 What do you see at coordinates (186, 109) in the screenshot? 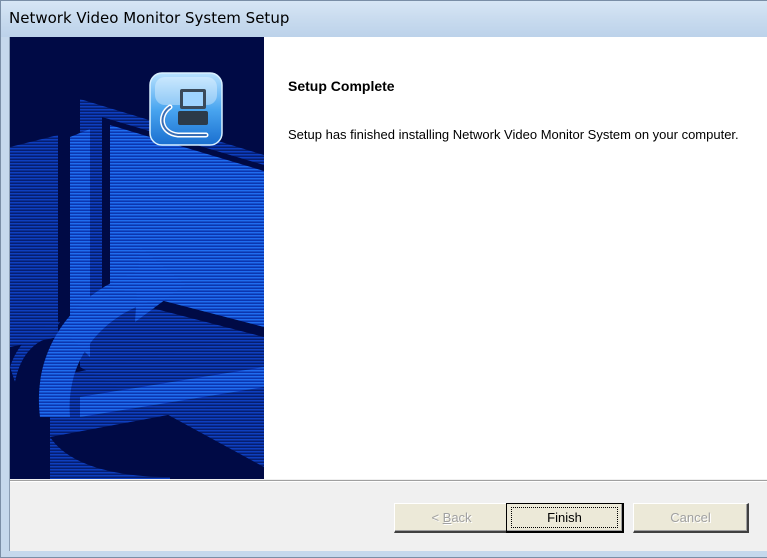
I see `computer-setup-icon` at bounding box center [186, 109].